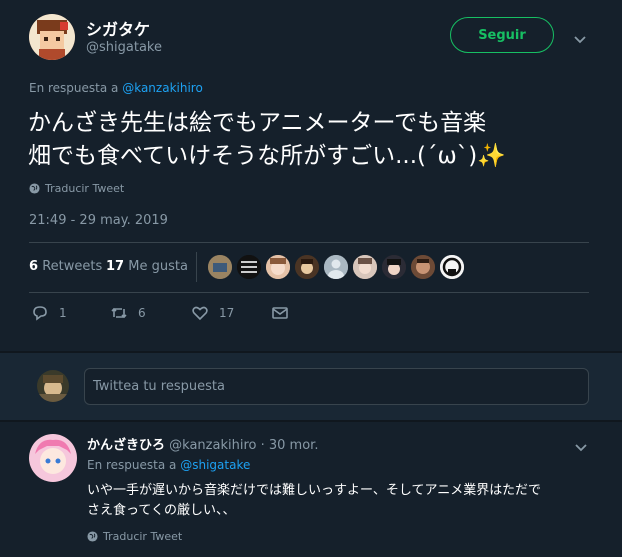  What do you see at coordinates (34, 266) in the screenshot?
I see `retweets-count: 6` at bounding box center [34, 266].